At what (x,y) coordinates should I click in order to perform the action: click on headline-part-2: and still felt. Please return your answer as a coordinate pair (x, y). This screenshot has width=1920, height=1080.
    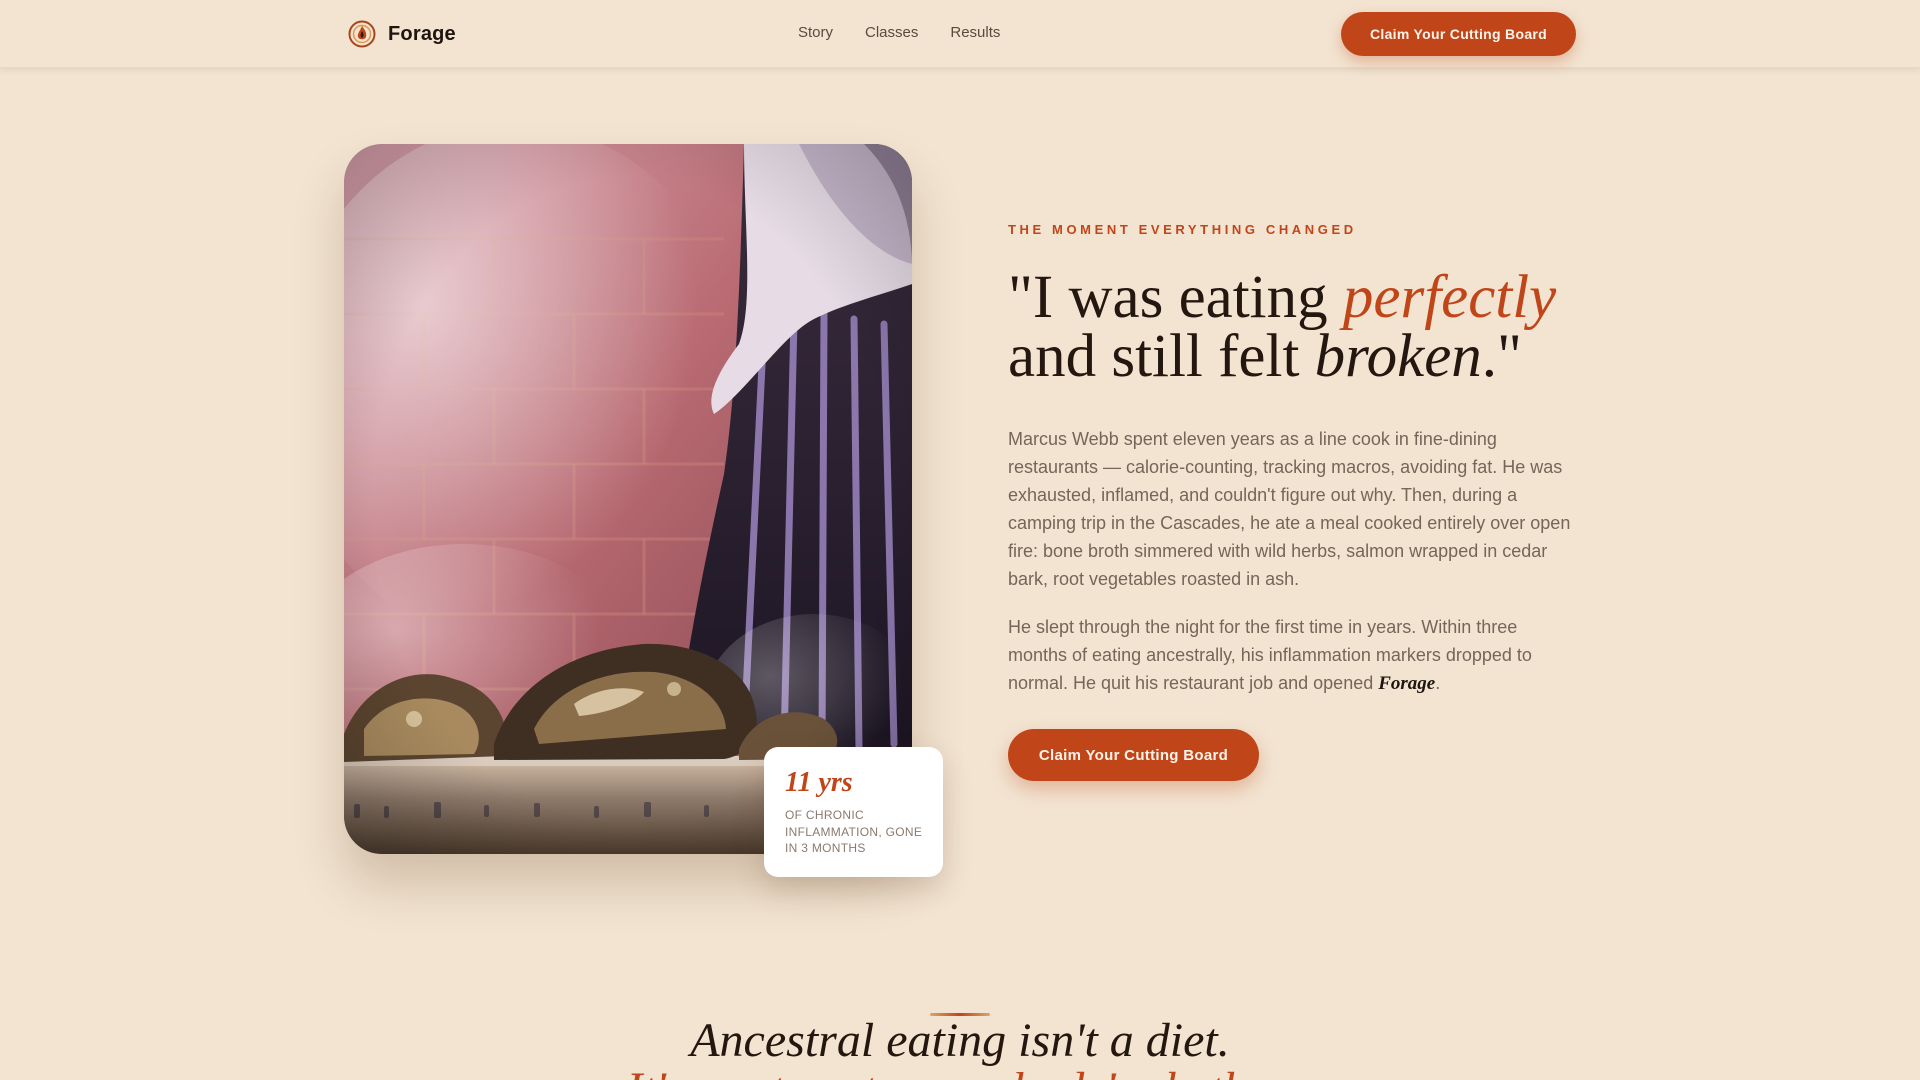
    Looking at the image, I should click on (1161, 356).